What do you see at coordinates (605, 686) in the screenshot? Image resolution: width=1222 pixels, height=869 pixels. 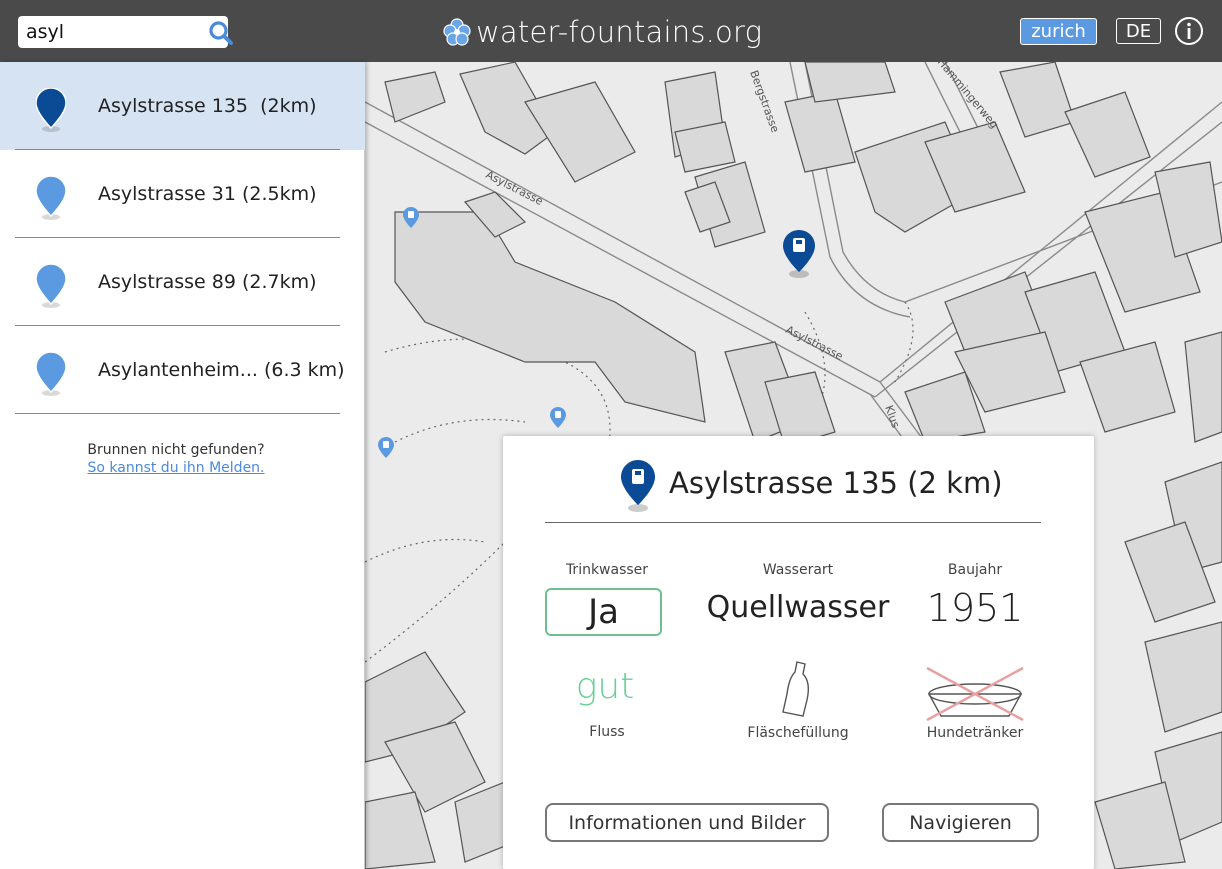 I see `fluss-value: gut` at bounding box center [605, 686].